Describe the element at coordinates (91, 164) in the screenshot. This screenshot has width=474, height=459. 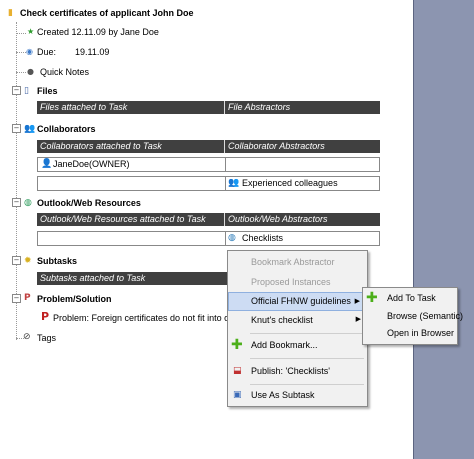
I see `collaborator-name: JaneDoe(OWNER)` at that location.